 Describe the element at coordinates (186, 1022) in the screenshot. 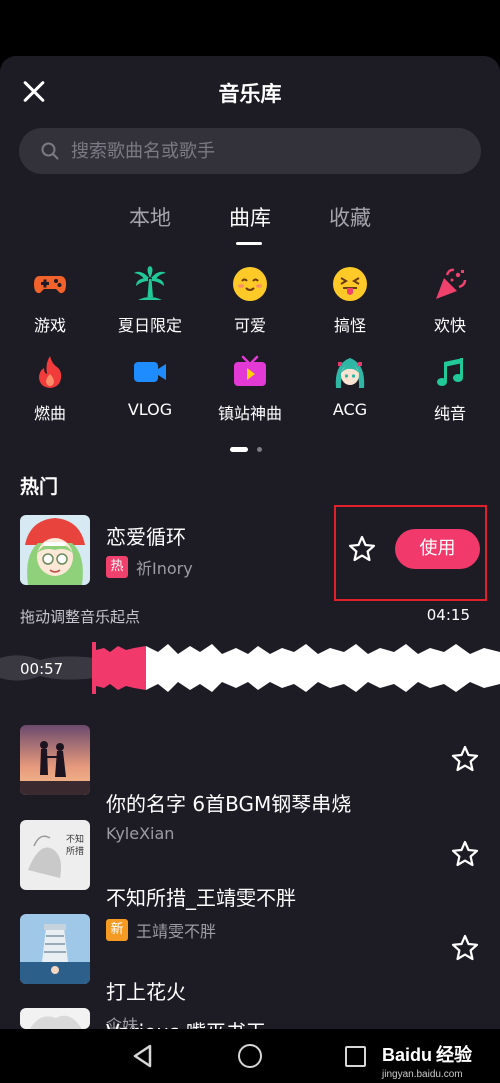

I see `song-title-partial: Various 嘴巫书玉` at that location.